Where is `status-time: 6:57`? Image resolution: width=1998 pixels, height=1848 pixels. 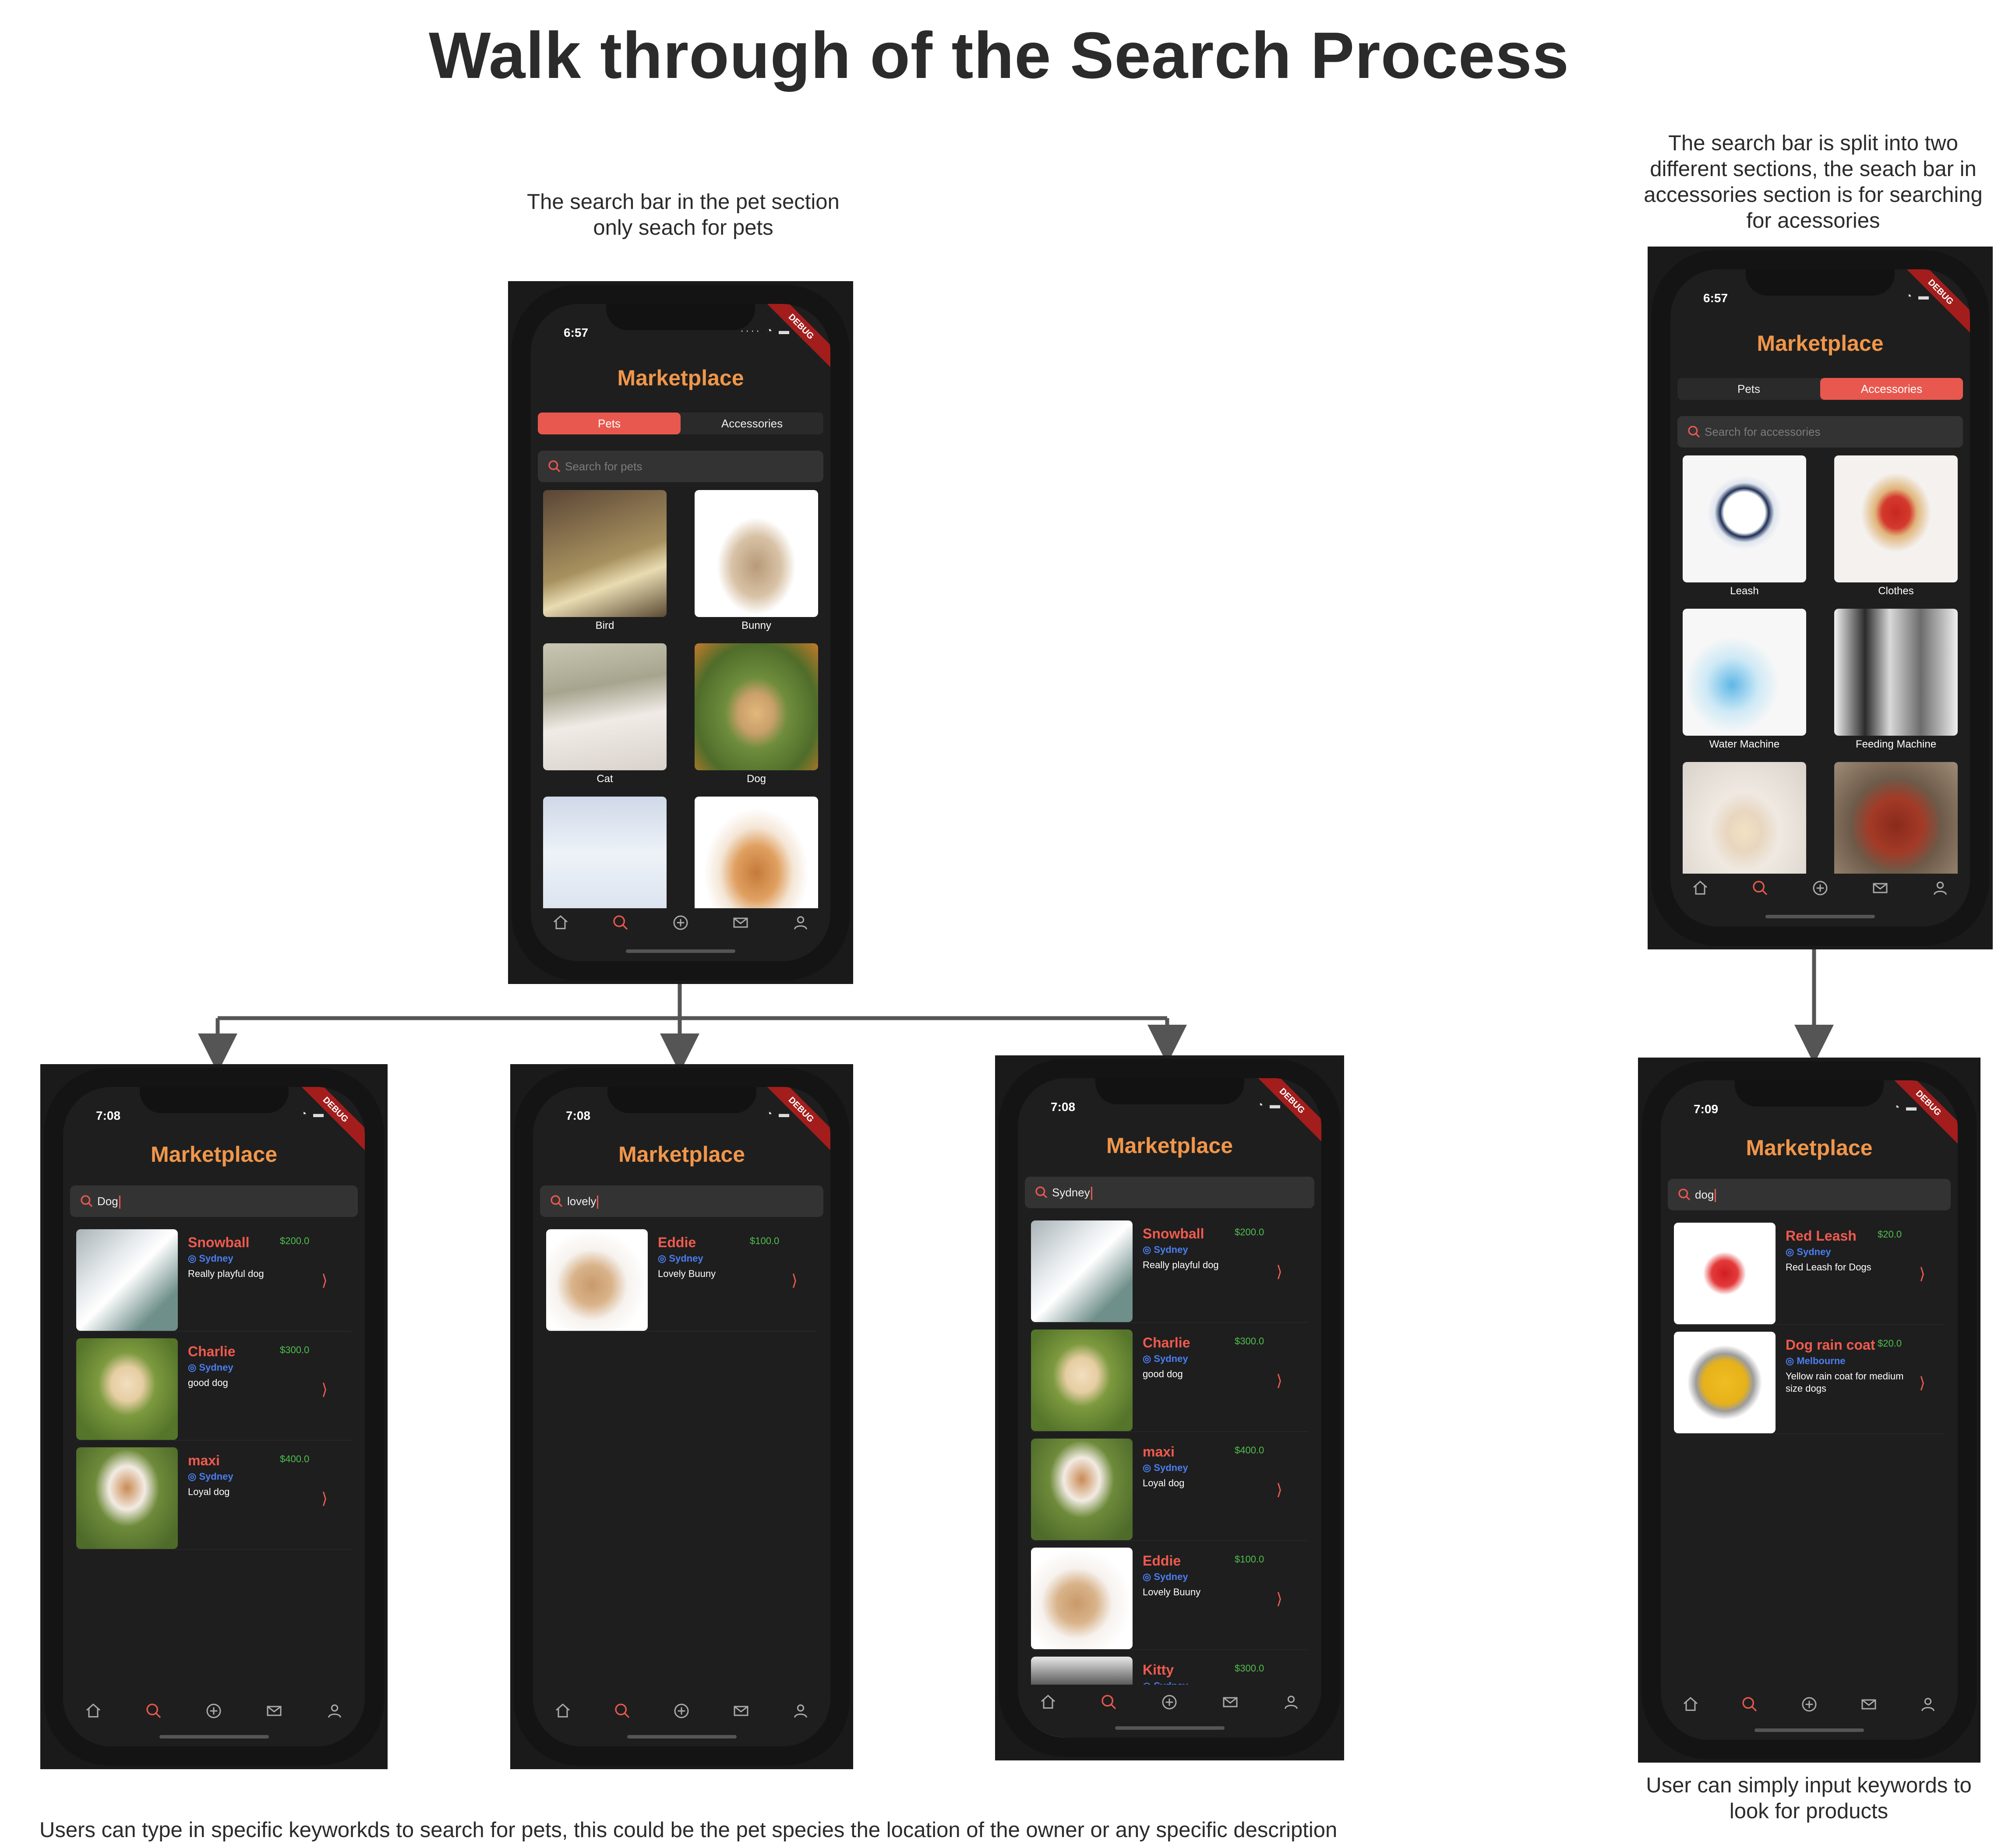 status-time: 6:57 is located at coordinates (1716, 298).